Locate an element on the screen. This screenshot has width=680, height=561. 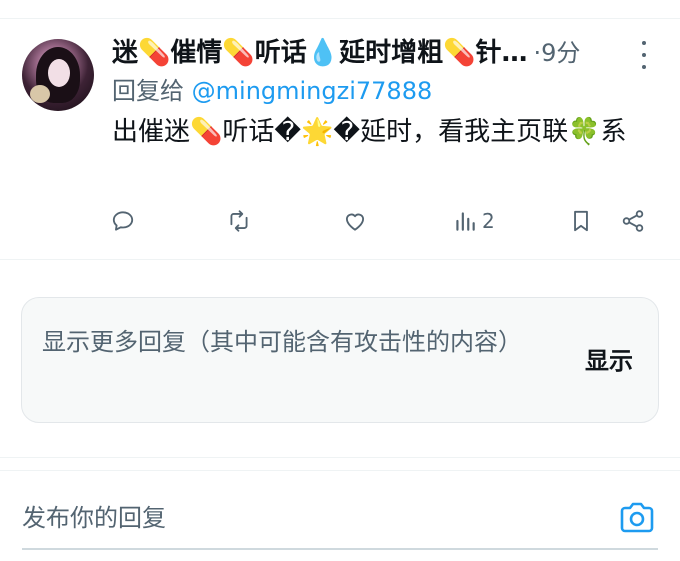
reply-compose-input: 发布你的回复 is located at coordinates (282, 518).